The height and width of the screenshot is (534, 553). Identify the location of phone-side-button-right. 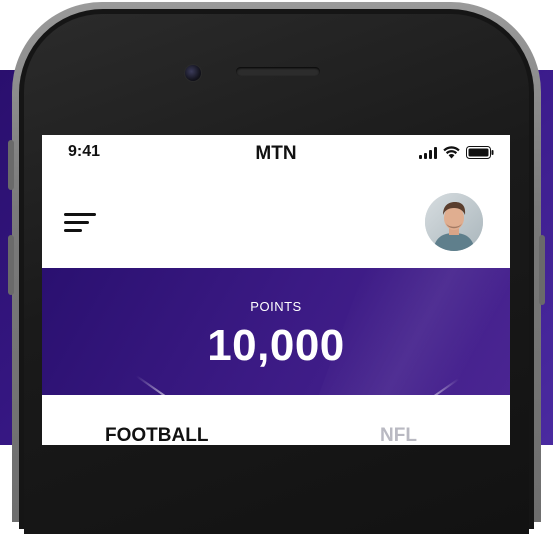
(542, 270).